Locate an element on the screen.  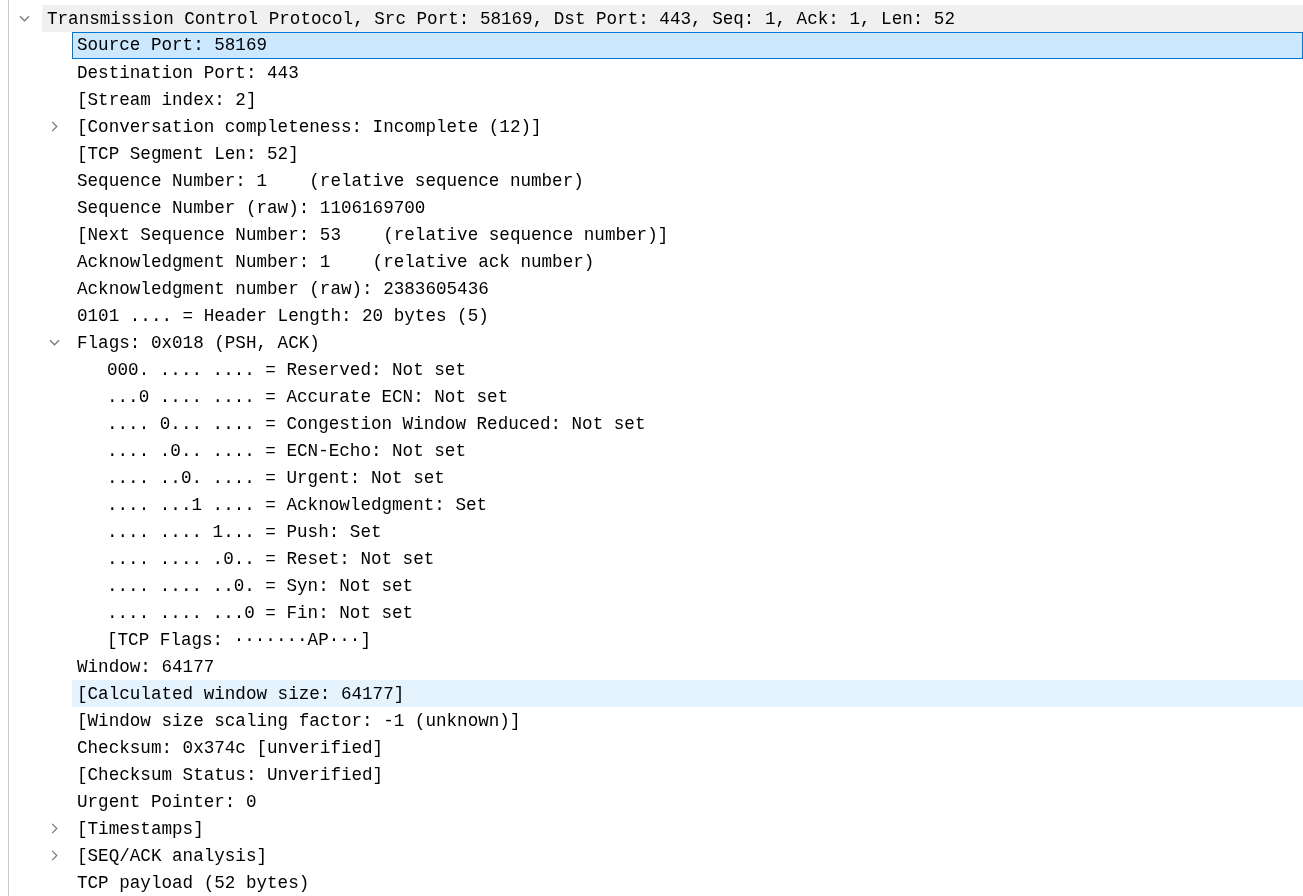
tree-item: .... ...1 .... = Acknowledgment: Set is located at coordinates (702, 504).